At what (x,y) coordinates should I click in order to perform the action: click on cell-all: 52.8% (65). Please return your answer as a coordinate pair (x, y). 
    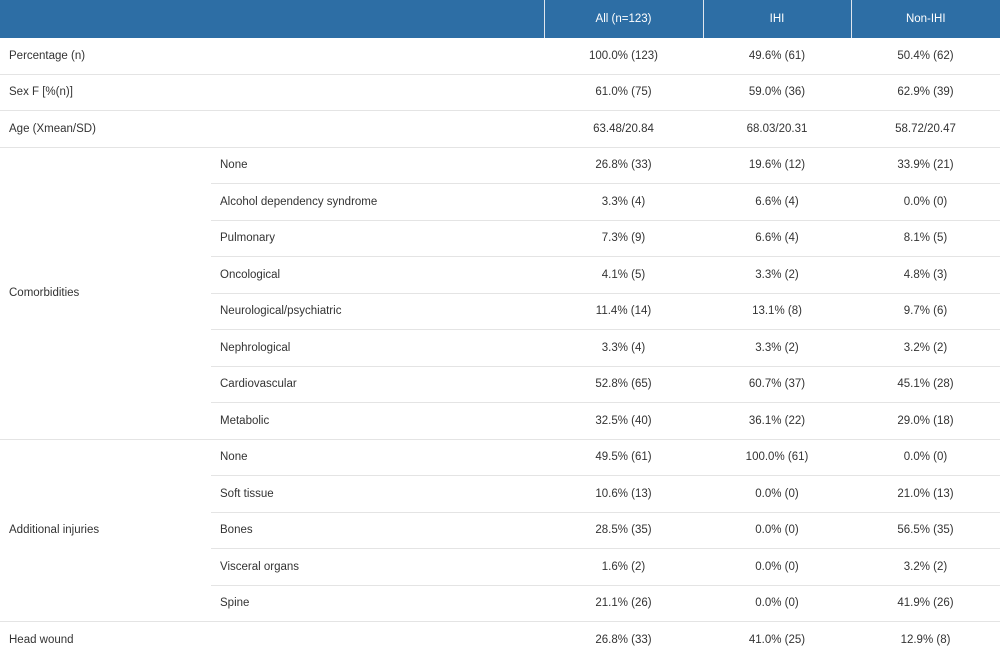
    Looking at the image, I should click on (623, 384).